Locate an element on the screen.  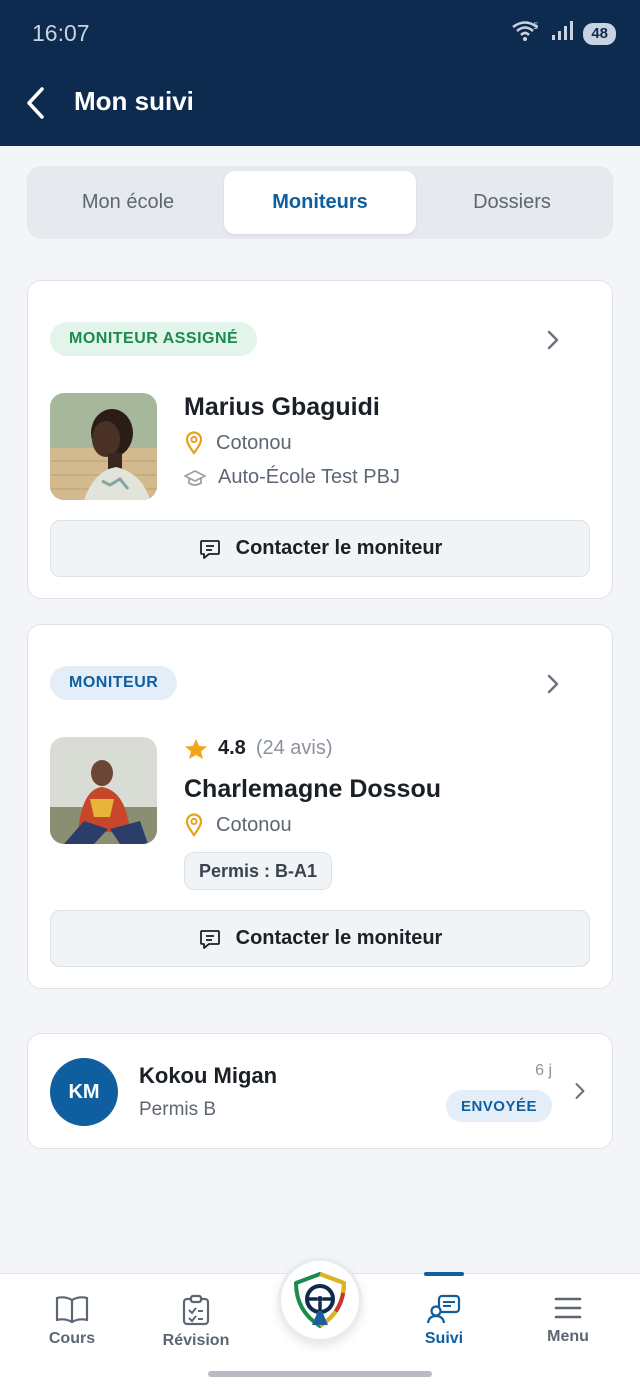
book-icon is located at coordinates (72, 1310).